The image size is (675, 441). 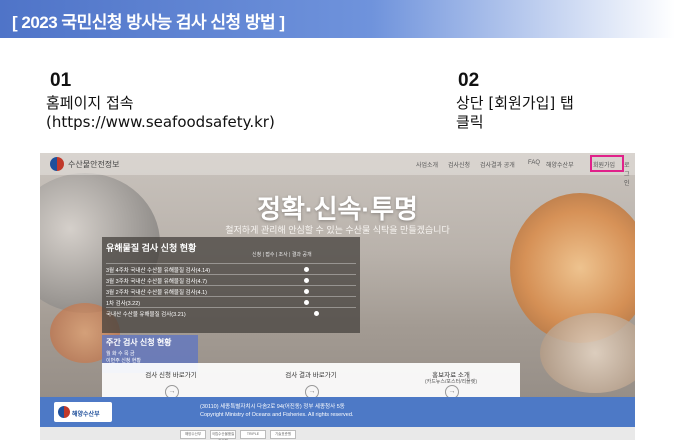 What do you see at coordinates (560, 164) in the screenshot?
I see `nav-item-ministry: 해양수산부` at bounding box center [560, 164].